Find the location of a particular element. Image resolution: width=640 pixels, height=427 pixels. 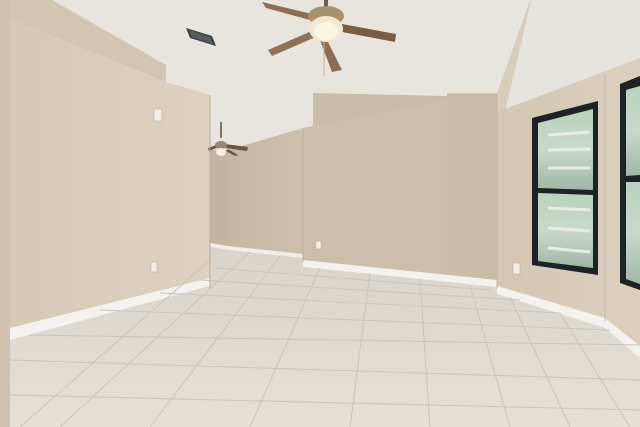

back-wall-center is located at coordinates (400, 190).